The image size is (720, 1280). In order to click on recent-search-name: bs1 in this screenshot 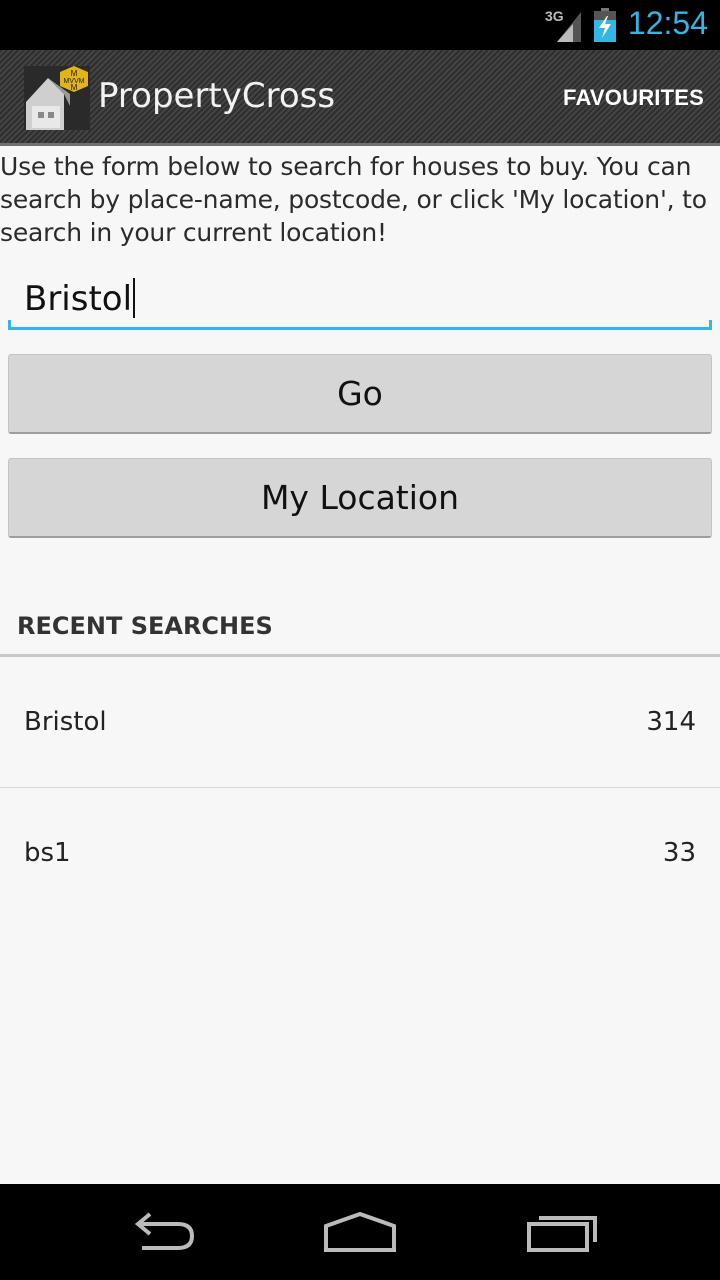, I will do `click(47, 853)`.